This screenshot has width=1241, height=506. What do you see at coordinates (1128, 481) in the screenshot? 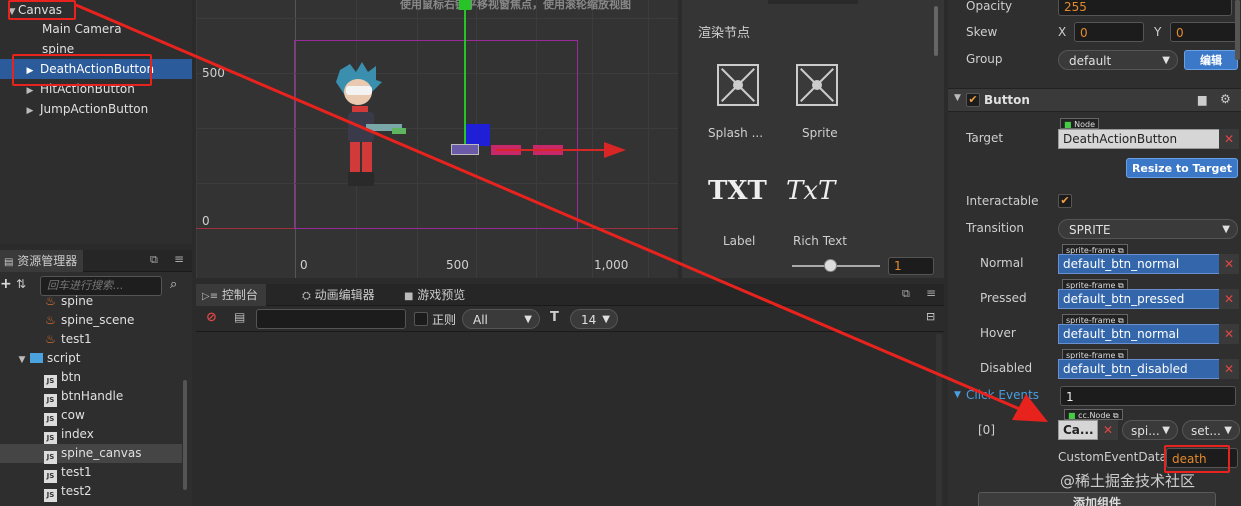
I see `watermark: @稀土掘金技术社区` at bounding box center [1128, 481].